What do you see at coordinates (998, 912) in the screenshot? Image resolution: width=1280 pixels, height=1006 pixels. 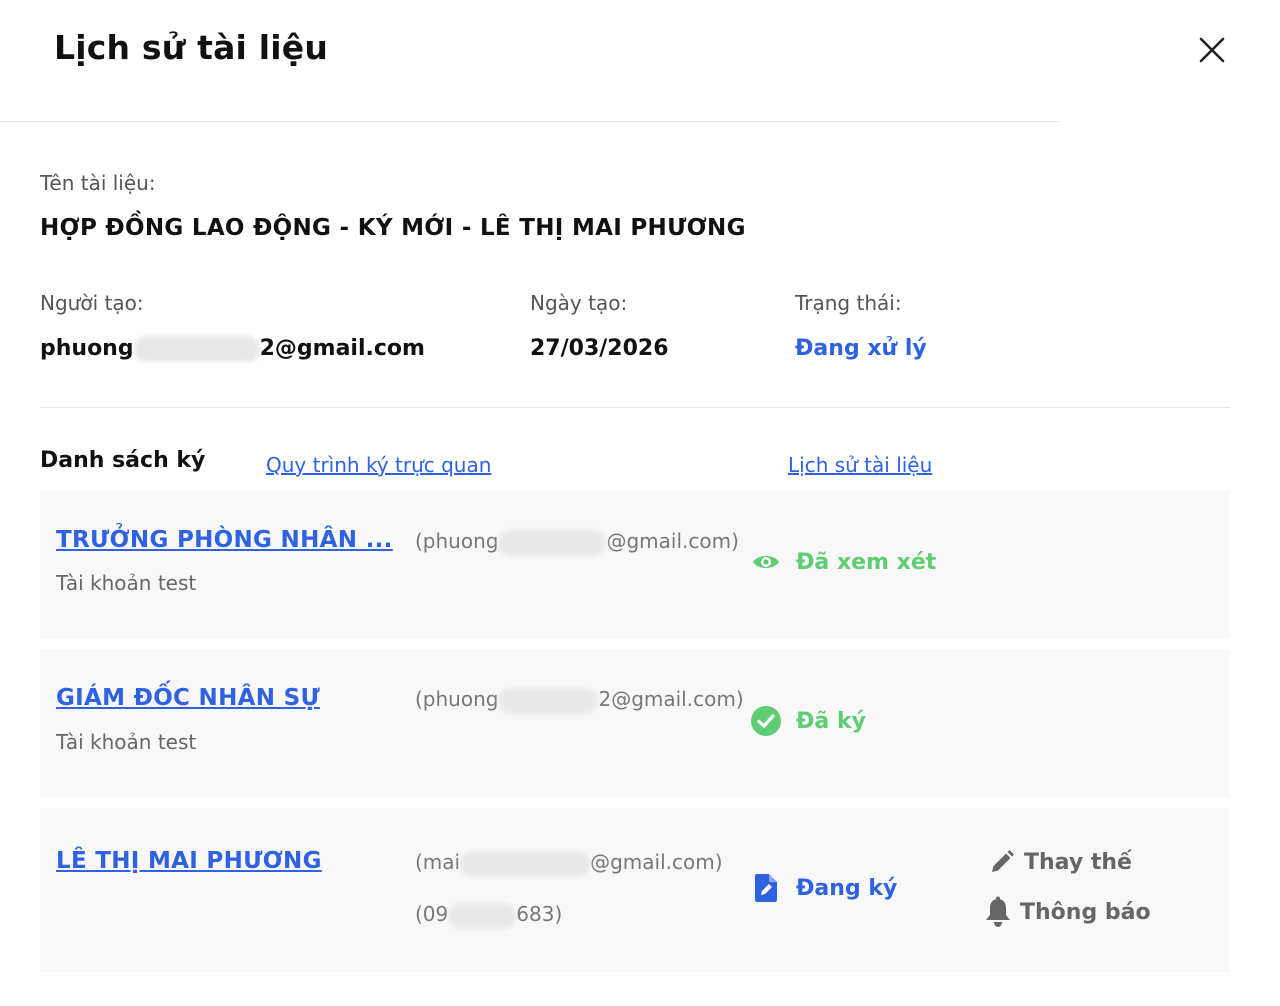 I see `bell-icon` at bounding box center [998, 912].